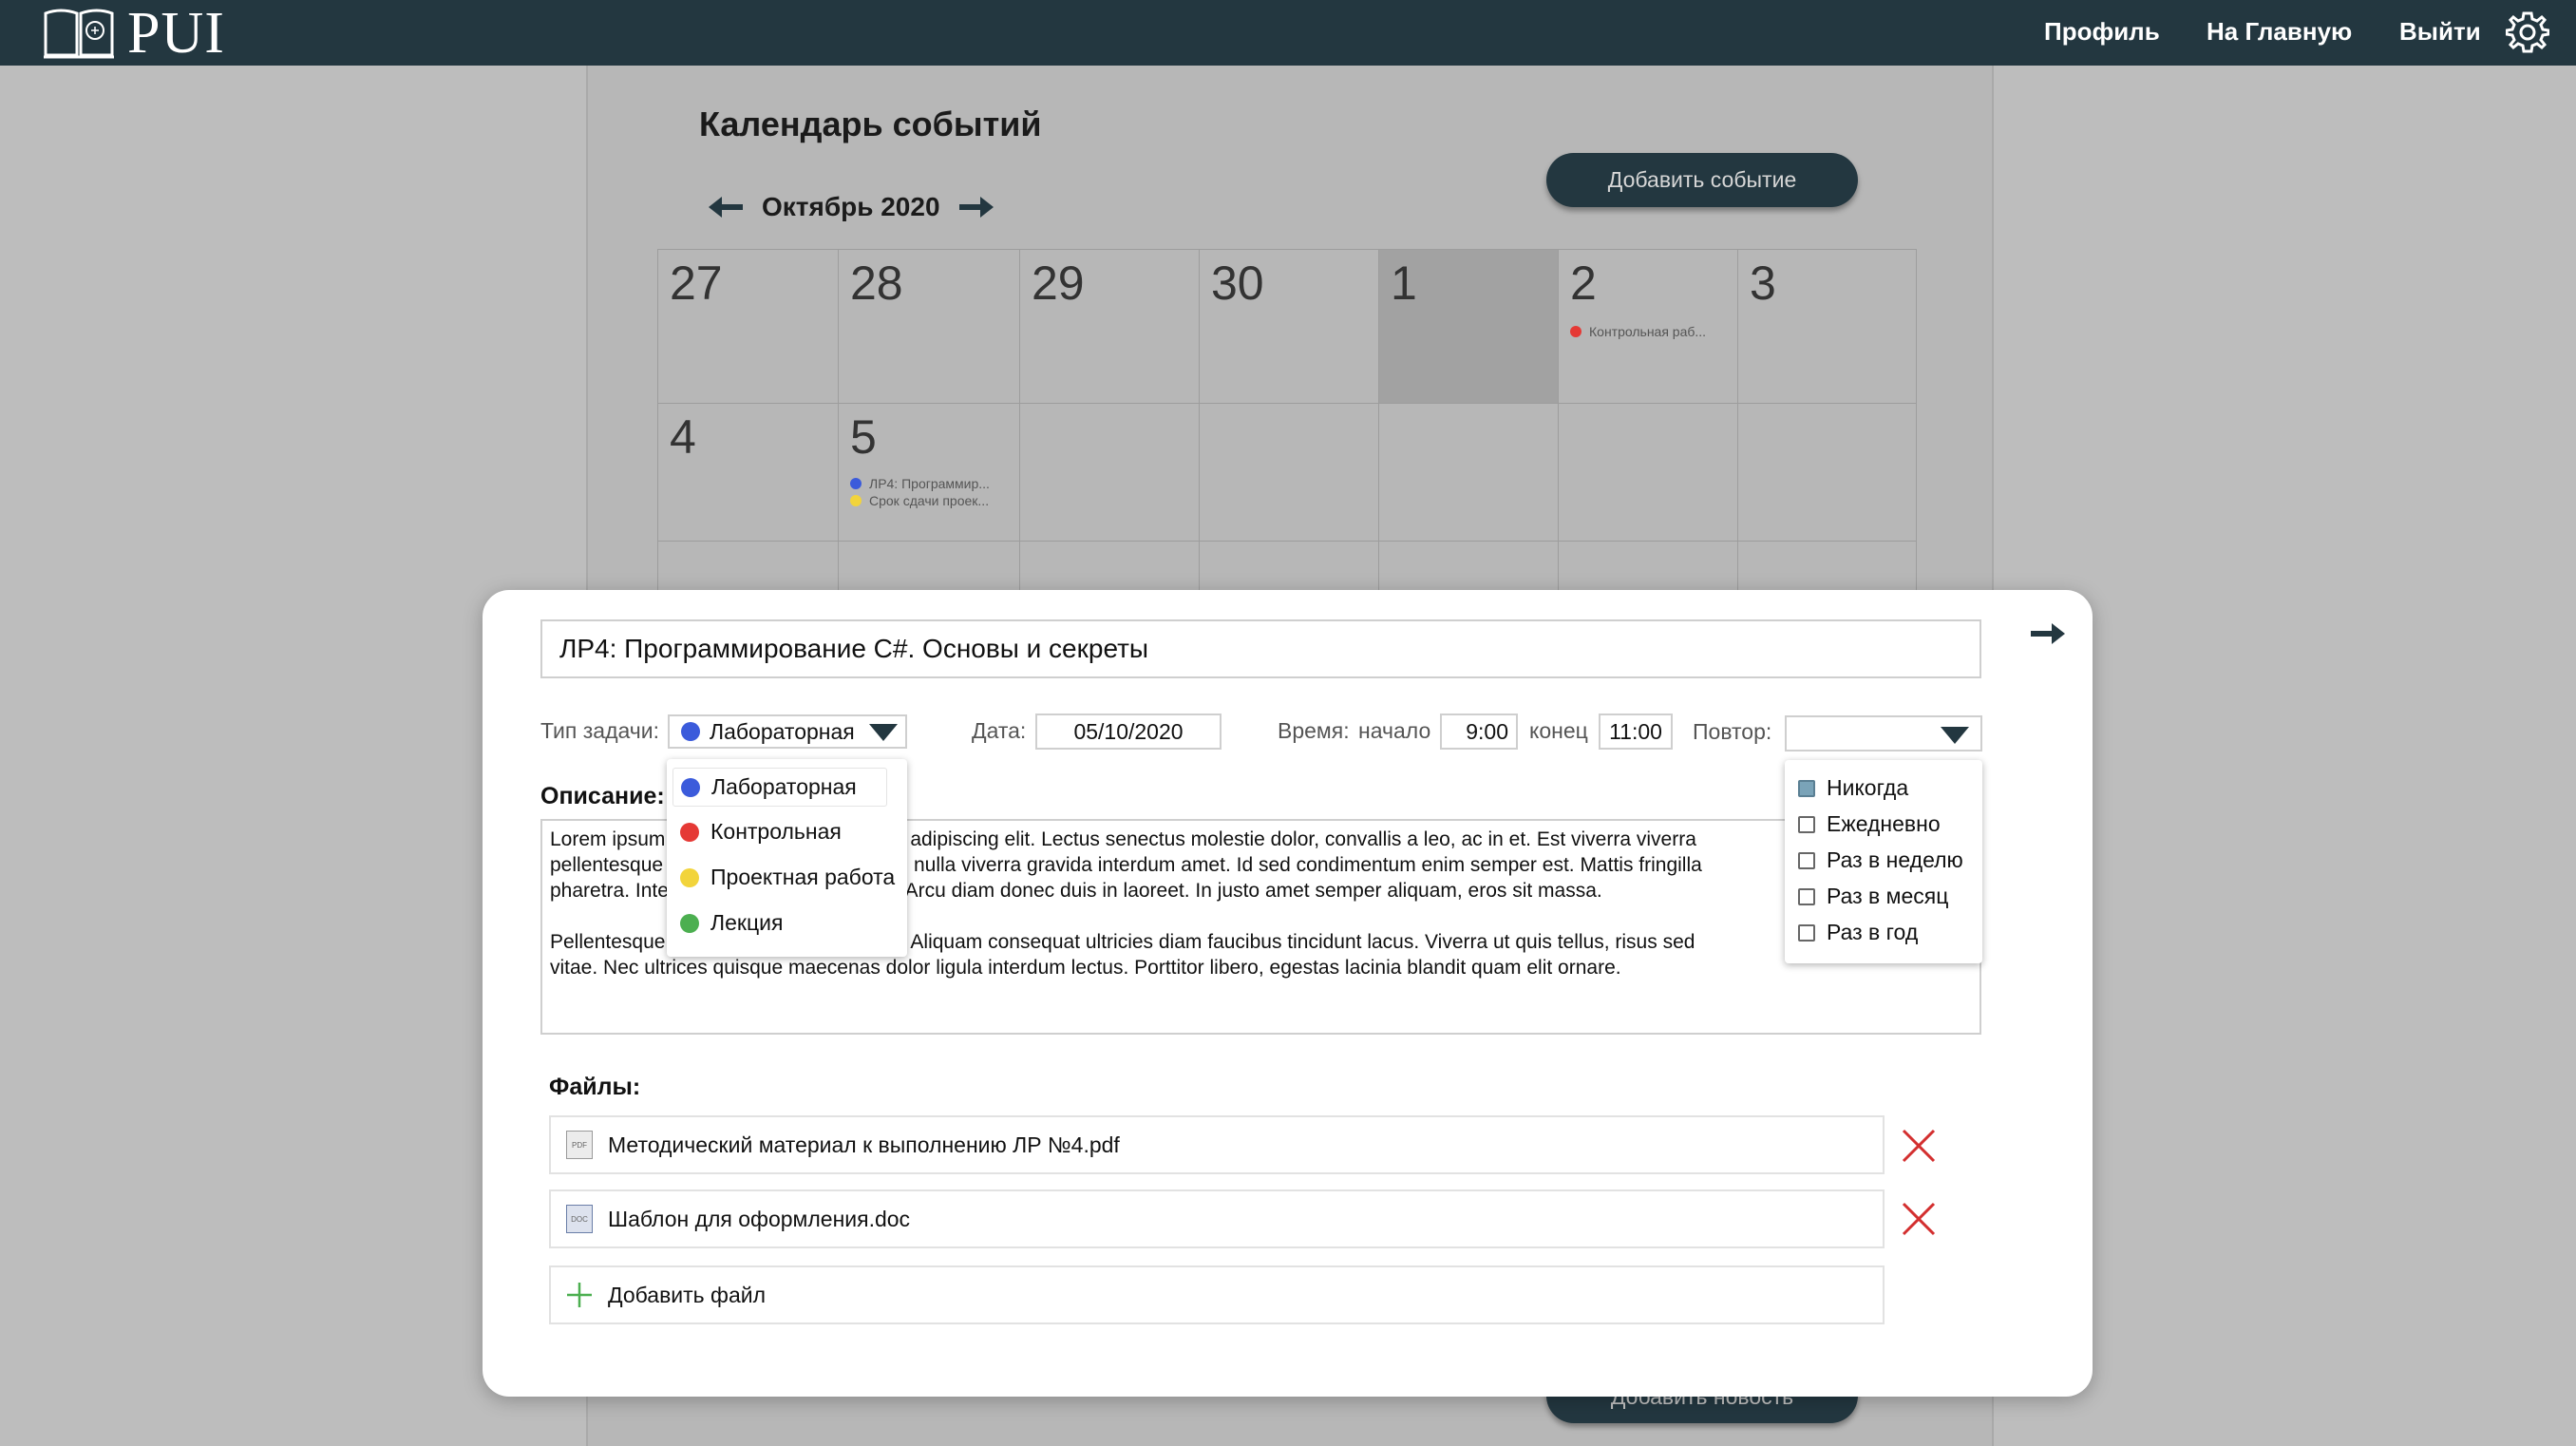 The width and height of the screenshot is (2576, 1446). I want to click on add-event-button: Добавить событие, so click(1702, 180).